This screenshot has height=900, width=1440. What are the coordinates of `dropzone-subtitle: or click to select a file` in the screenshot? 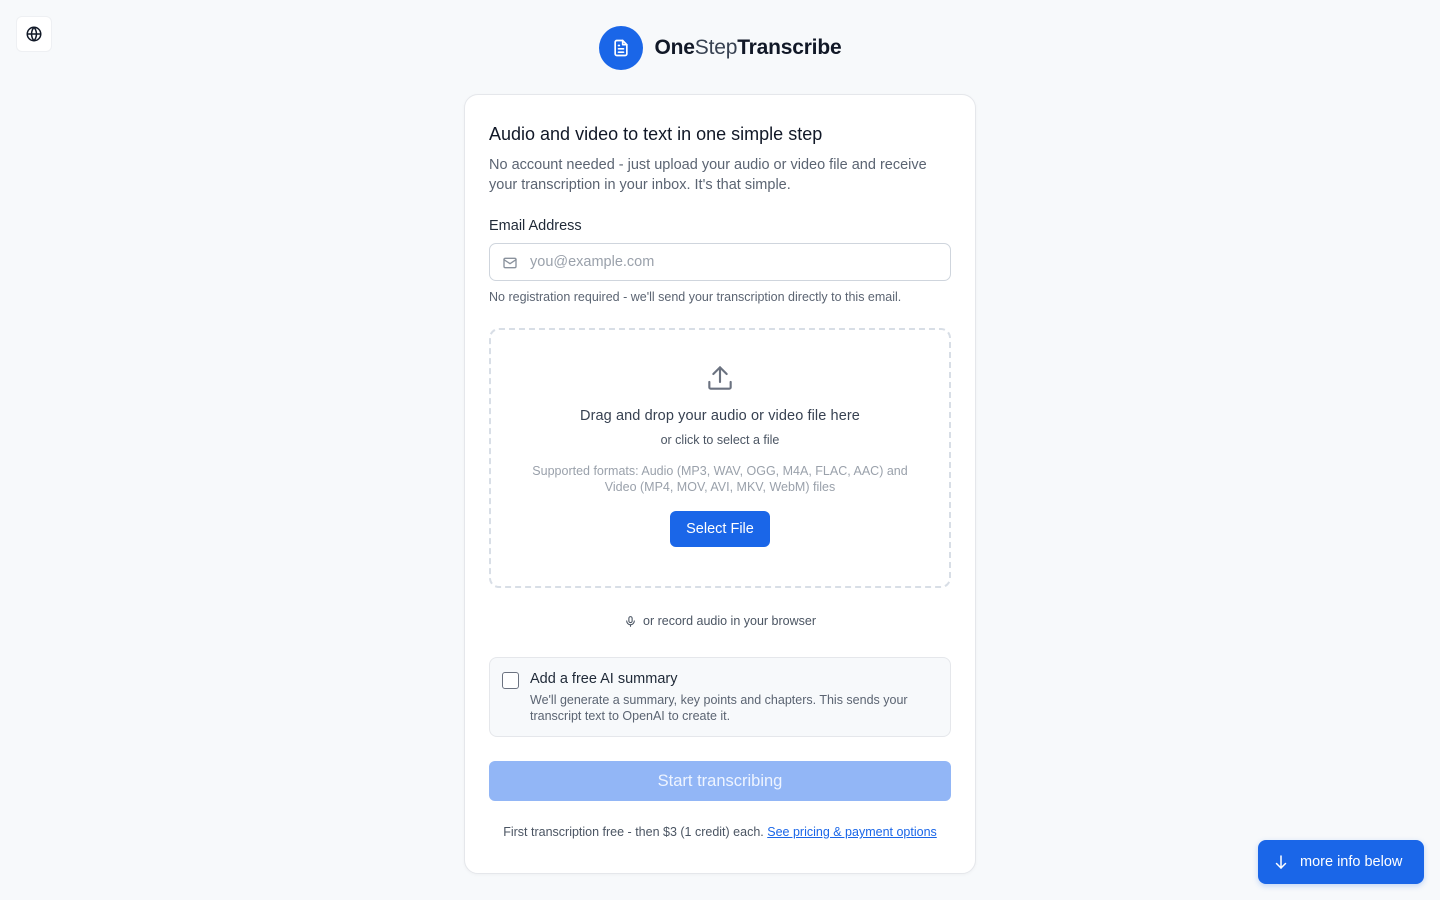 It's located at (720, 440).